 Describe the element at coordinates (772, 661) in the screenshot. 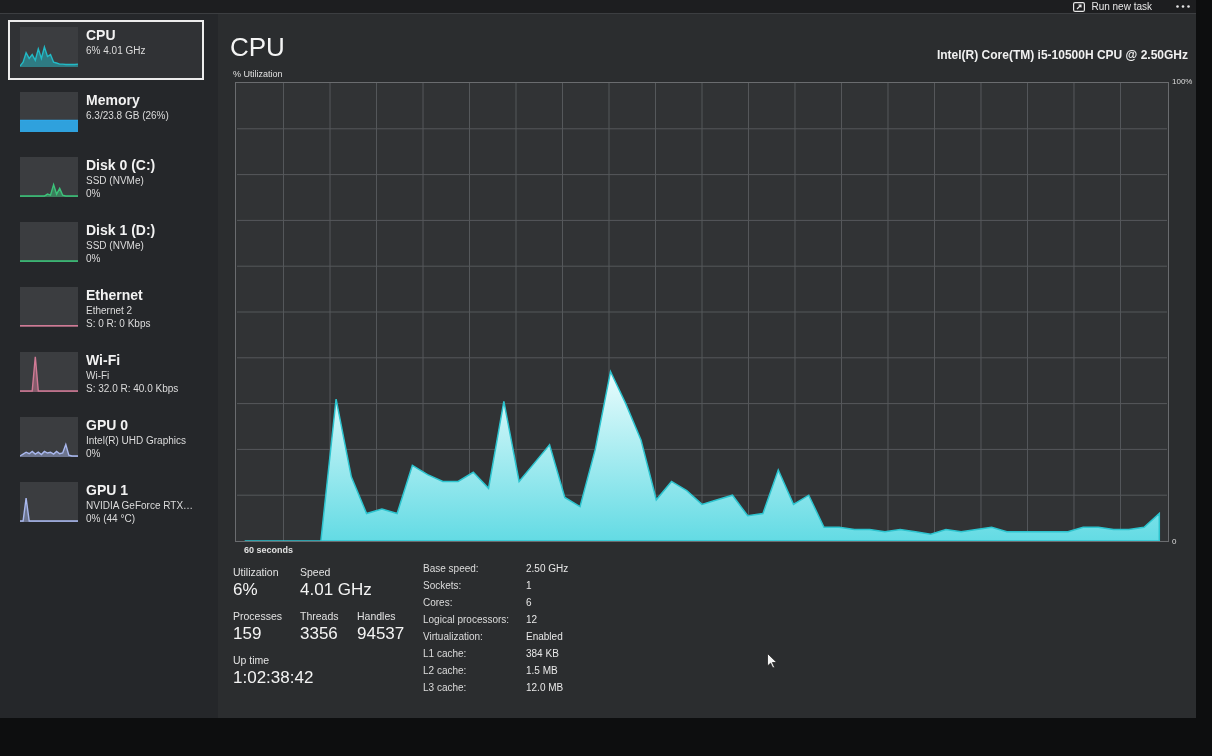

I see `mouse-pointer-icon` at that location.